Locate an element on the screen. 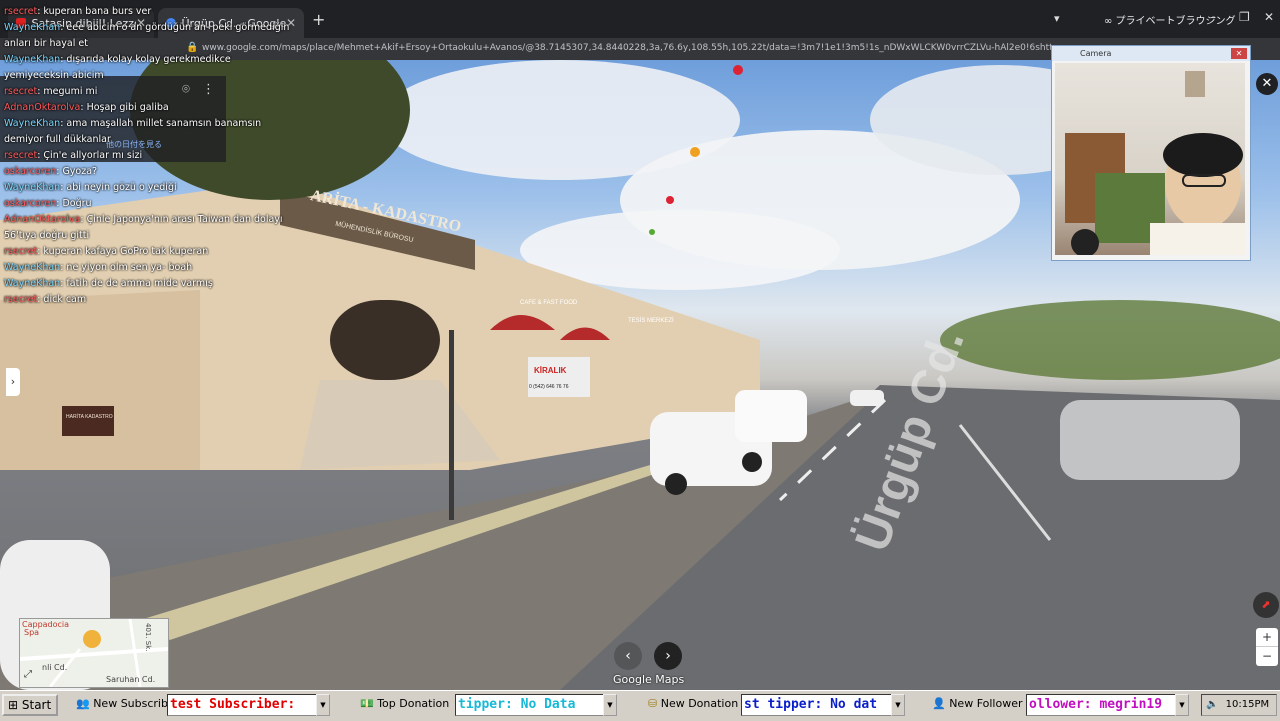 This screenshot has width=1280, height=721. chat-text: : Çin'e allyorlar mı sizi is located at coordinates (90, 155).